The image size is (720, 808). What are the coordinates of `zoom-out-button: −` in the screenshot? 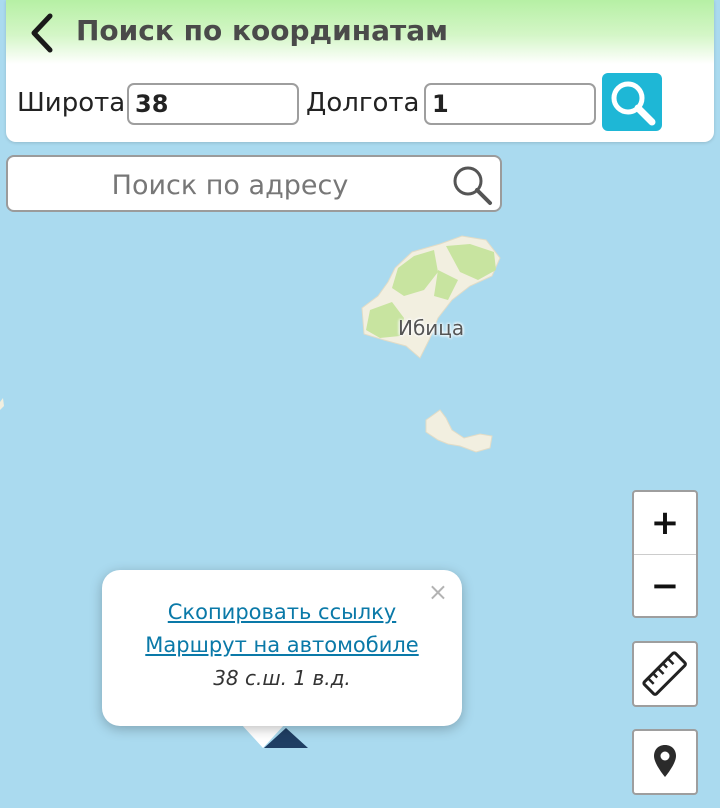 It's located at (665, 586).